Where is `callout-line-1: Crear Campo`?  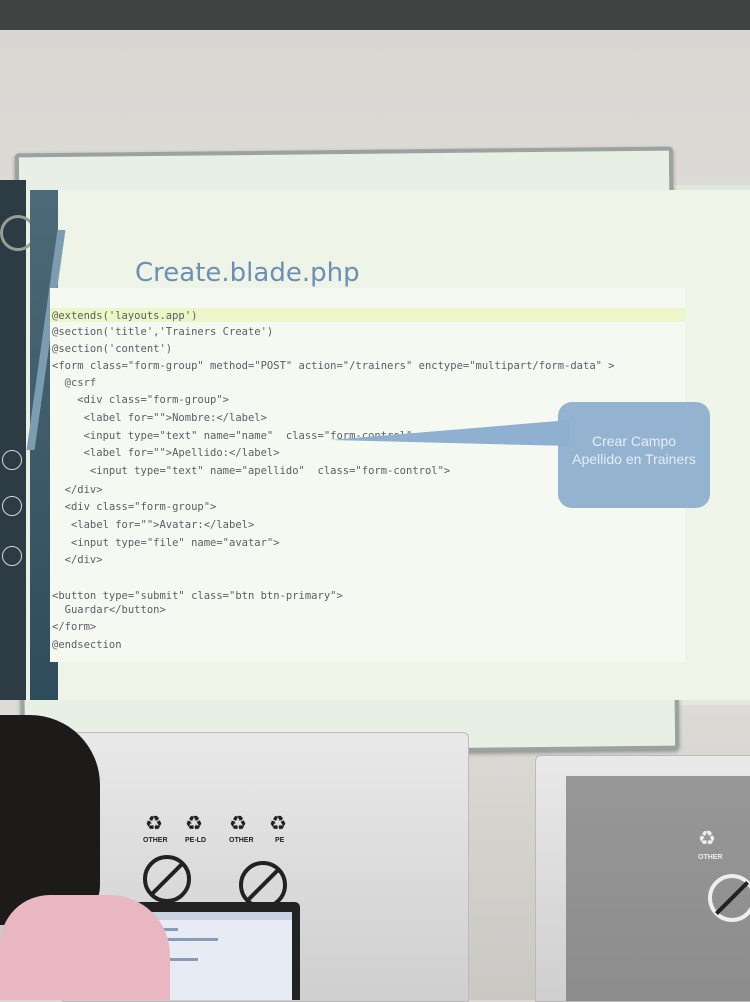
callout-line-1: Crear Campo is located at coordinates (634, 441).